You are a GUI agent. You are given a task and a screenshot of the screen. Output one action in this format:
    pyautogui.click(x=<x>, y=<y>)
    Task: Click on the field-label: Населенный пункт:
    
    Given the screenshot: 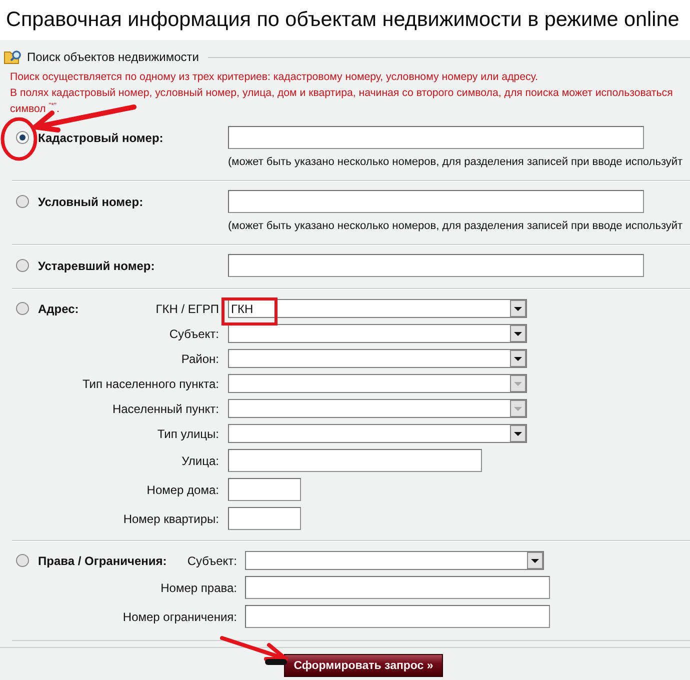 What is the action you would take?
    pyautogui.click(x=165, y=409)
    